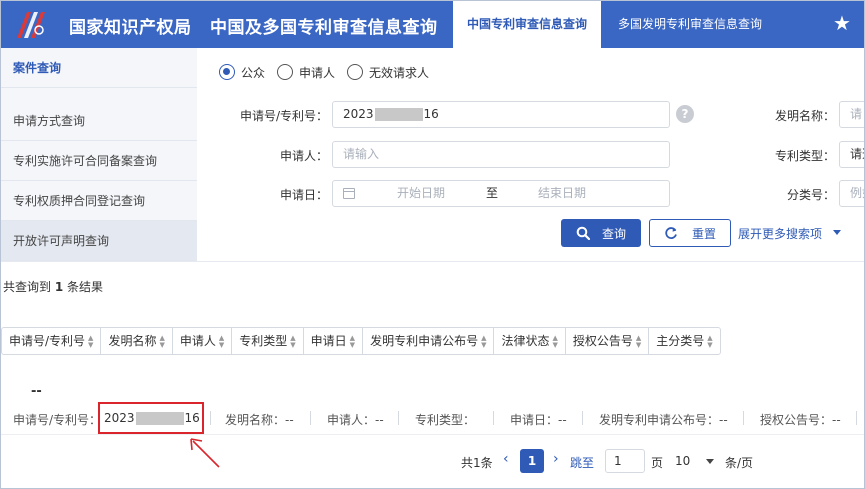  Describe the element at coordinates (613, 233) in the screenshot. I see `query-button-label: 查询` at that location.